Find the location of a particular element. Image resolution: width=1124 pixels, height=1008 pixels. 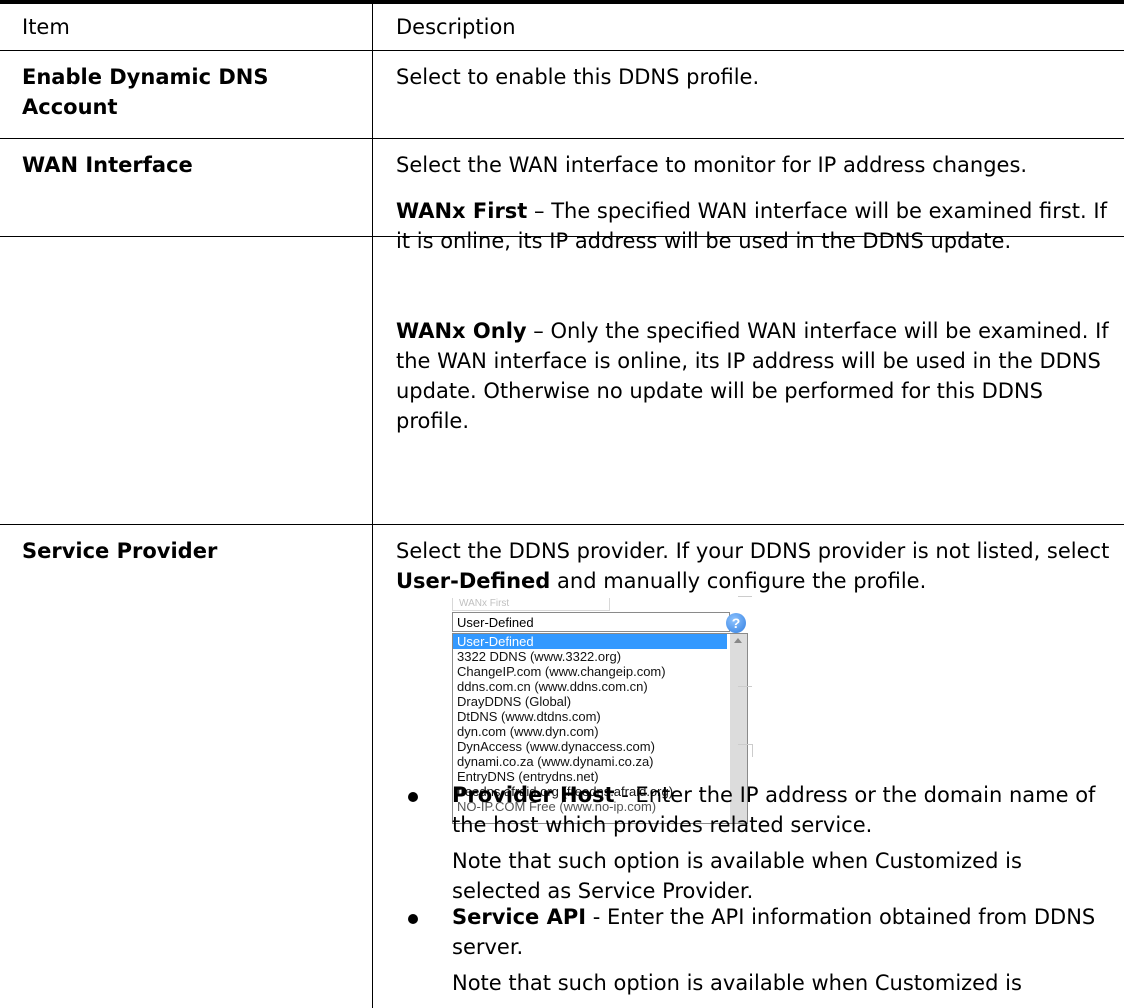

header-item: Item is located at coordinates (46, 27).